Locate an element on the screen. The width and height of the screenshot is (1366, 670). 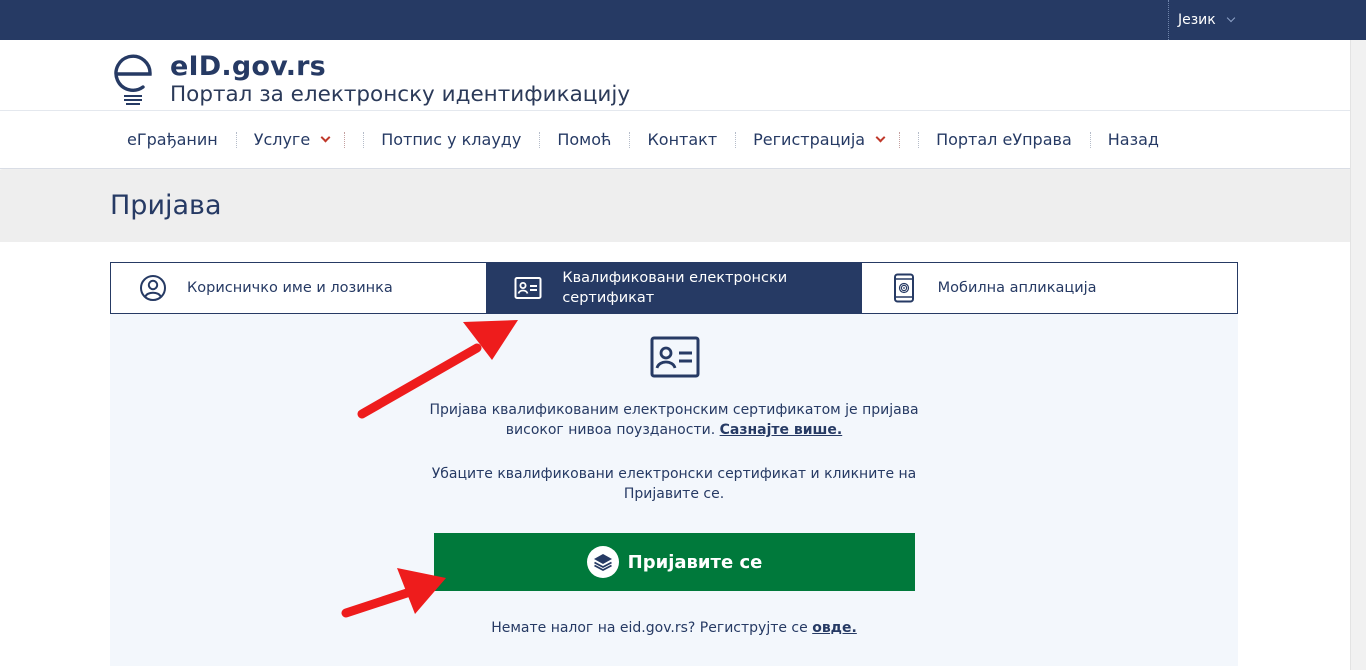
eid-logo-icon is located at coordinates (135, 79).